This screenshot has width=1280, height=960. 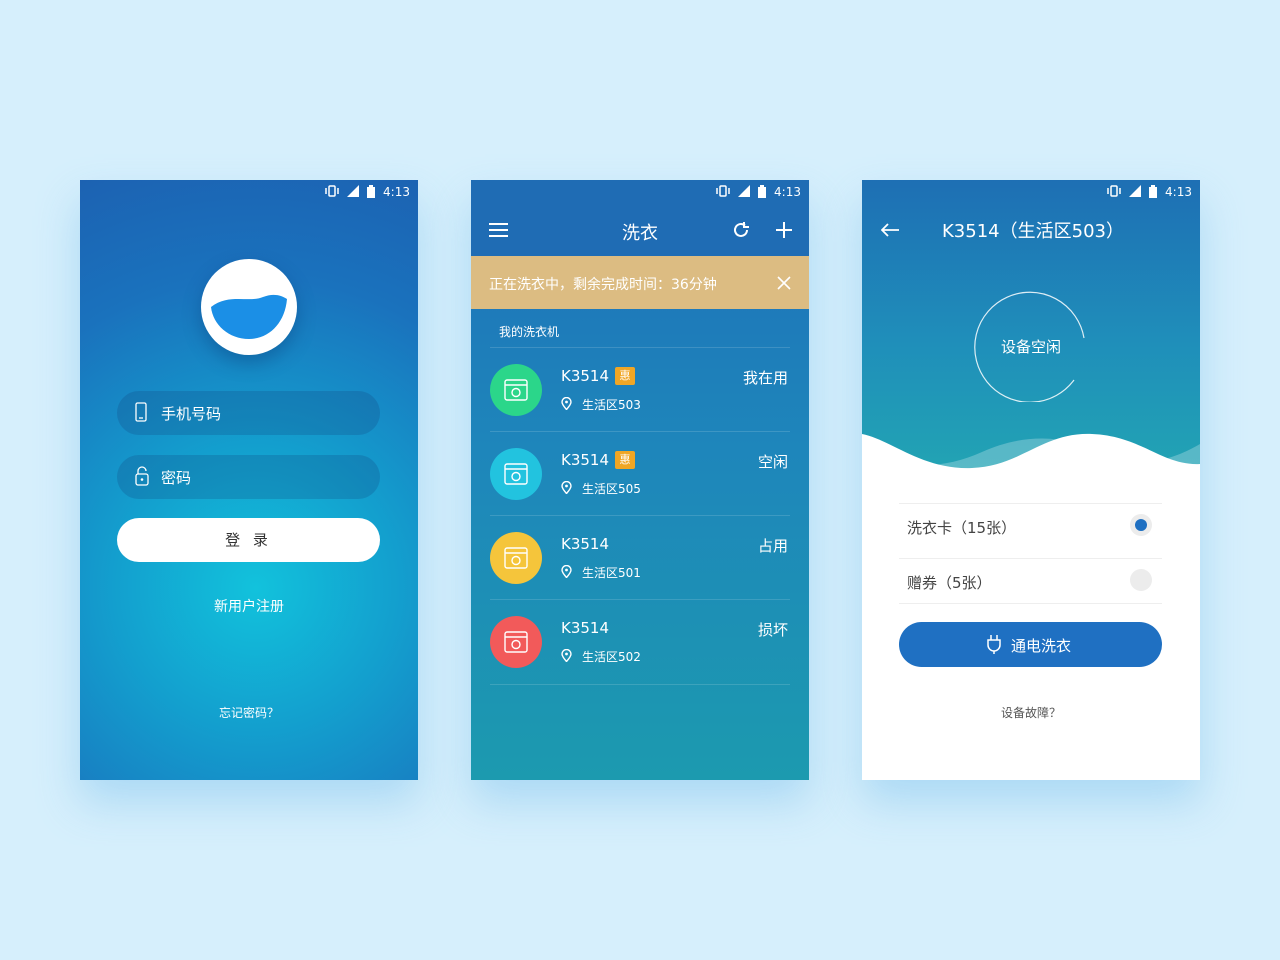 I want to click on fault-link: 设备故障？, so click(x=1031, y=712).